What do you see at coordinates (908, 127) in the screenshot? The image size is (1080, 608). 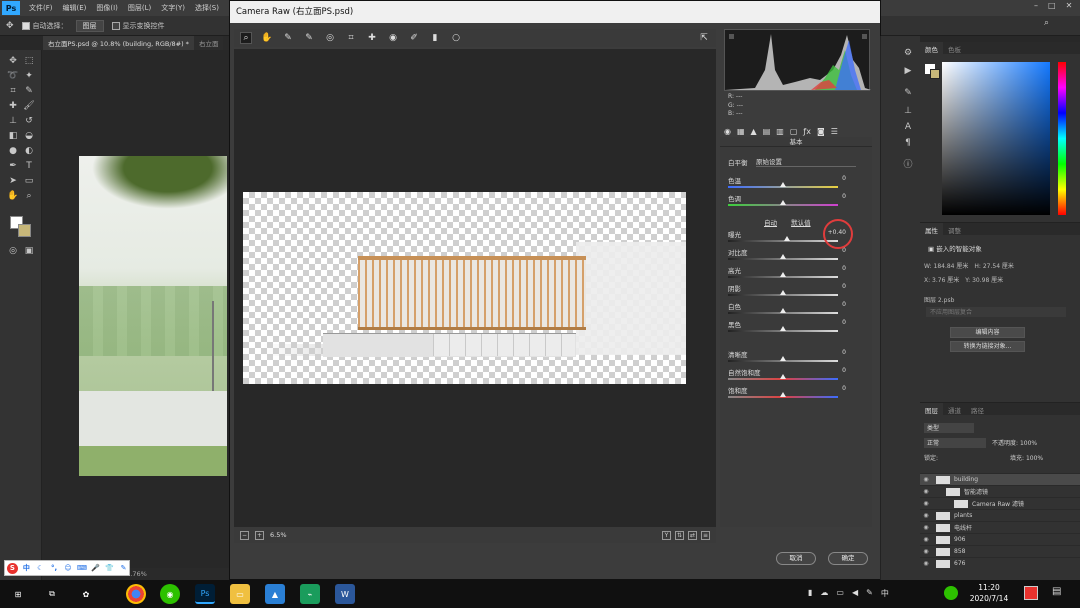 I see `character-icon: A` at bounding box center [908, 127].